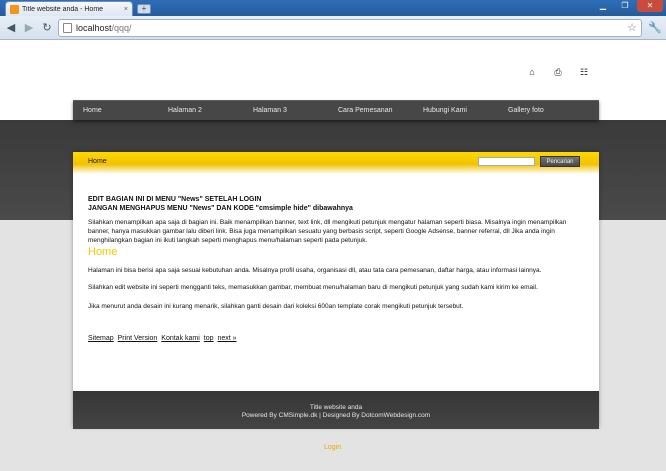  What do you see at coordinates (336, 163) in the screenshot?
I see `breadcrumb-bar: Home Pencarian` at bounding box center [336, 163].